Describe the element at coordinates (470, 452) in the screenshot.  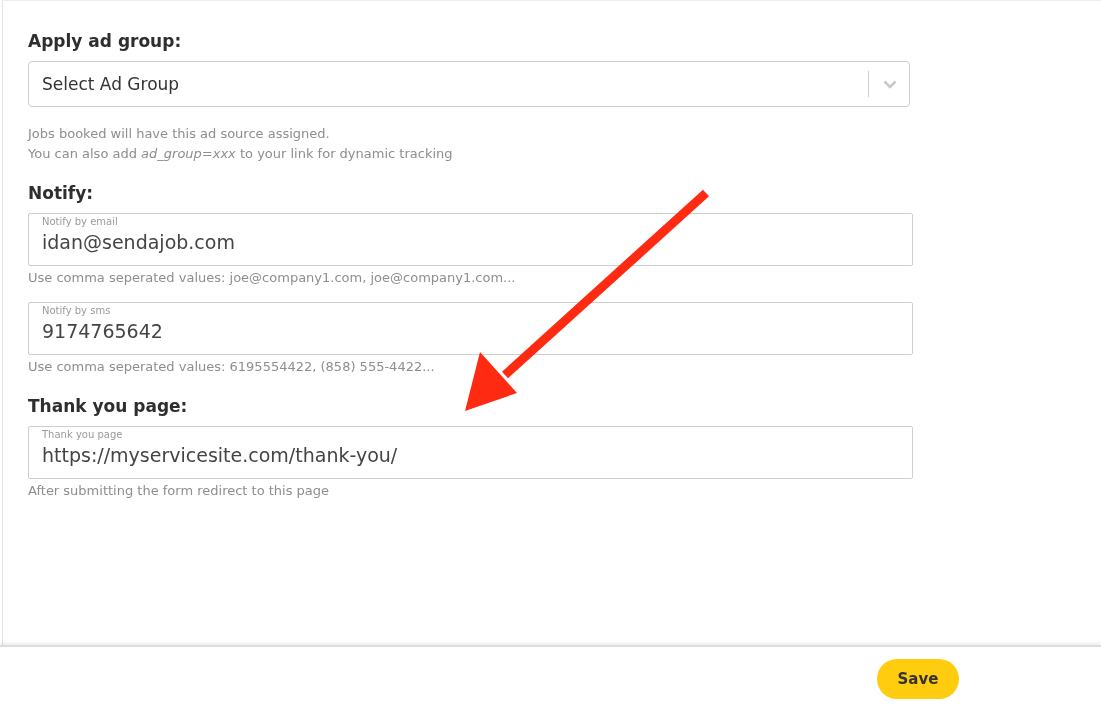
I see `url-field: Thank you page https://myservicesite.com/thank-you/` at that location.